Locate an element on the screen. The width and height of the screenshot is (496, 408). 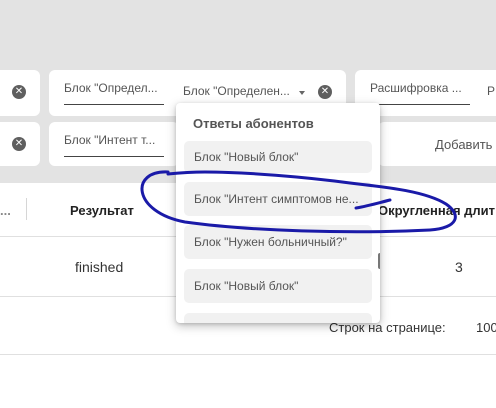
dropdown-scrollbar is located at coordinates (379, 261).